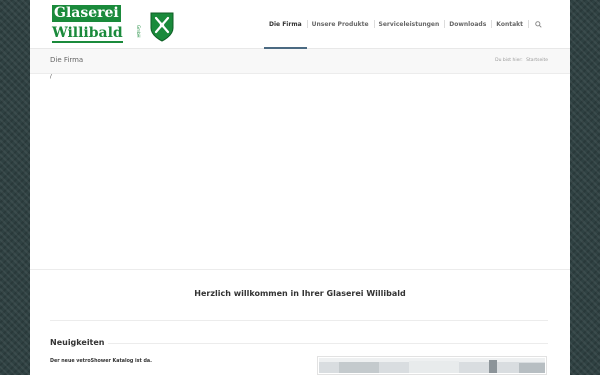  I want to click on nav-item-die-firma: Die Firma, so click(285, 24).